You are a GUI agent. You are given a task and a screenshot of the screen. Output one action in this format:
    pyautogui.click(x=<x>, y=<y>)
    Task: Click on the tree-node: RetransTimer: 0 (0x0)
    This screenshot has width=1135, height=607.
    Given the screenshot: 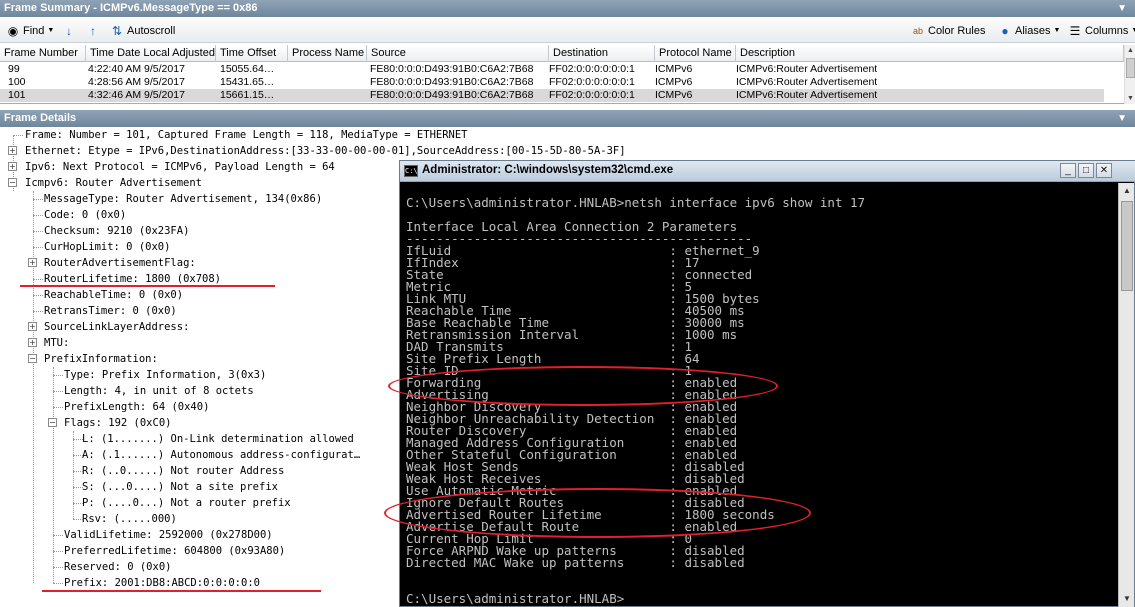 What is the action you would take?
    pyautogui.click(x=102, y=311)
    